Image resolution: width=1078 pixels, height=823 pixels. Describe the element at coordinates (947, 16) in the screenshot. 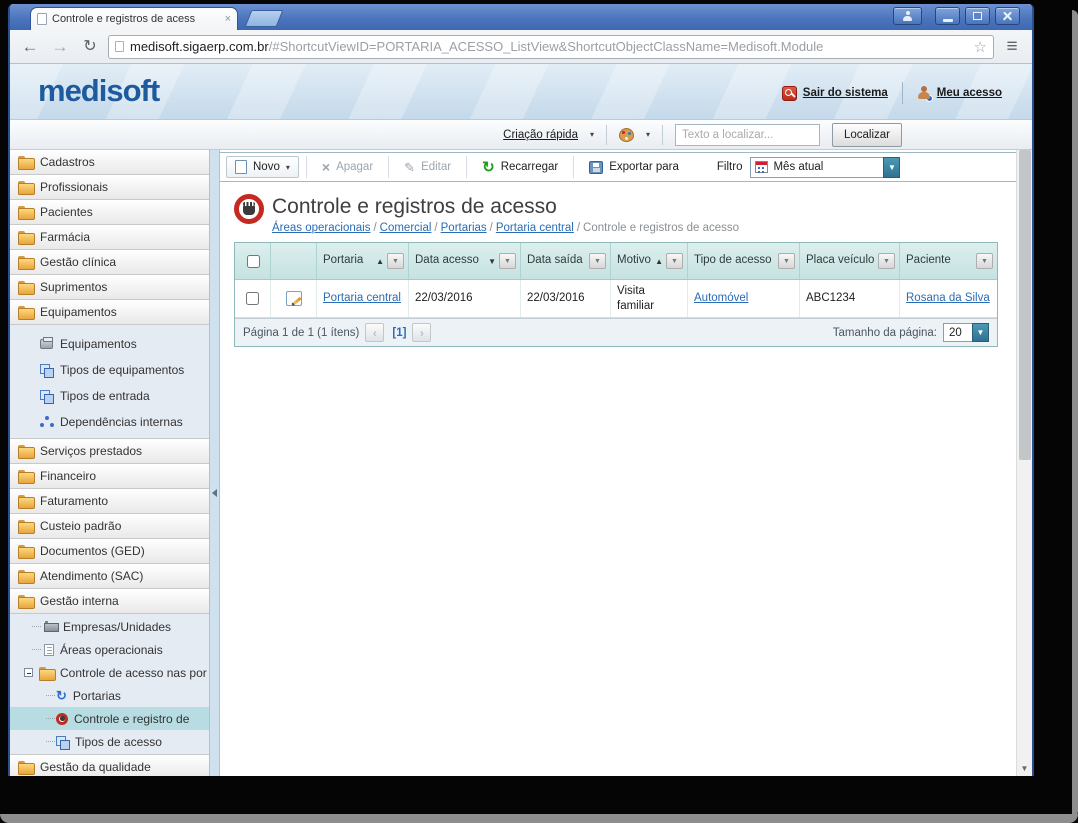

I see `minimize-button` at that location.